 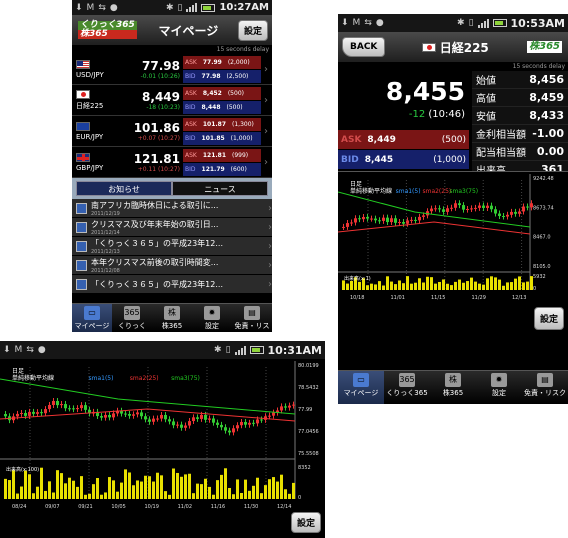 What do you see at coordinates (41, 350) in the screenshot?
I see `android-icon: ●` at bounding box center [41, 350].